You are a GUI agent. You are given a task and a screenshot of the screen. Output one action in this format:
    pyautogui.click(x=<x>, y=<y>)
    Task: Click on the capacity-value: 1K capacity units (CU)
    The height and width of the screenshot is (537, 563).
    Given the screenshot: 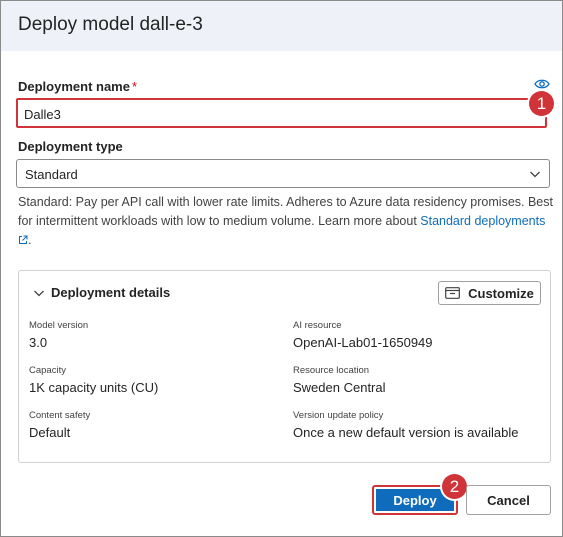 What is the action you would take?
    pyautogui.click(x=94, y=387)
    